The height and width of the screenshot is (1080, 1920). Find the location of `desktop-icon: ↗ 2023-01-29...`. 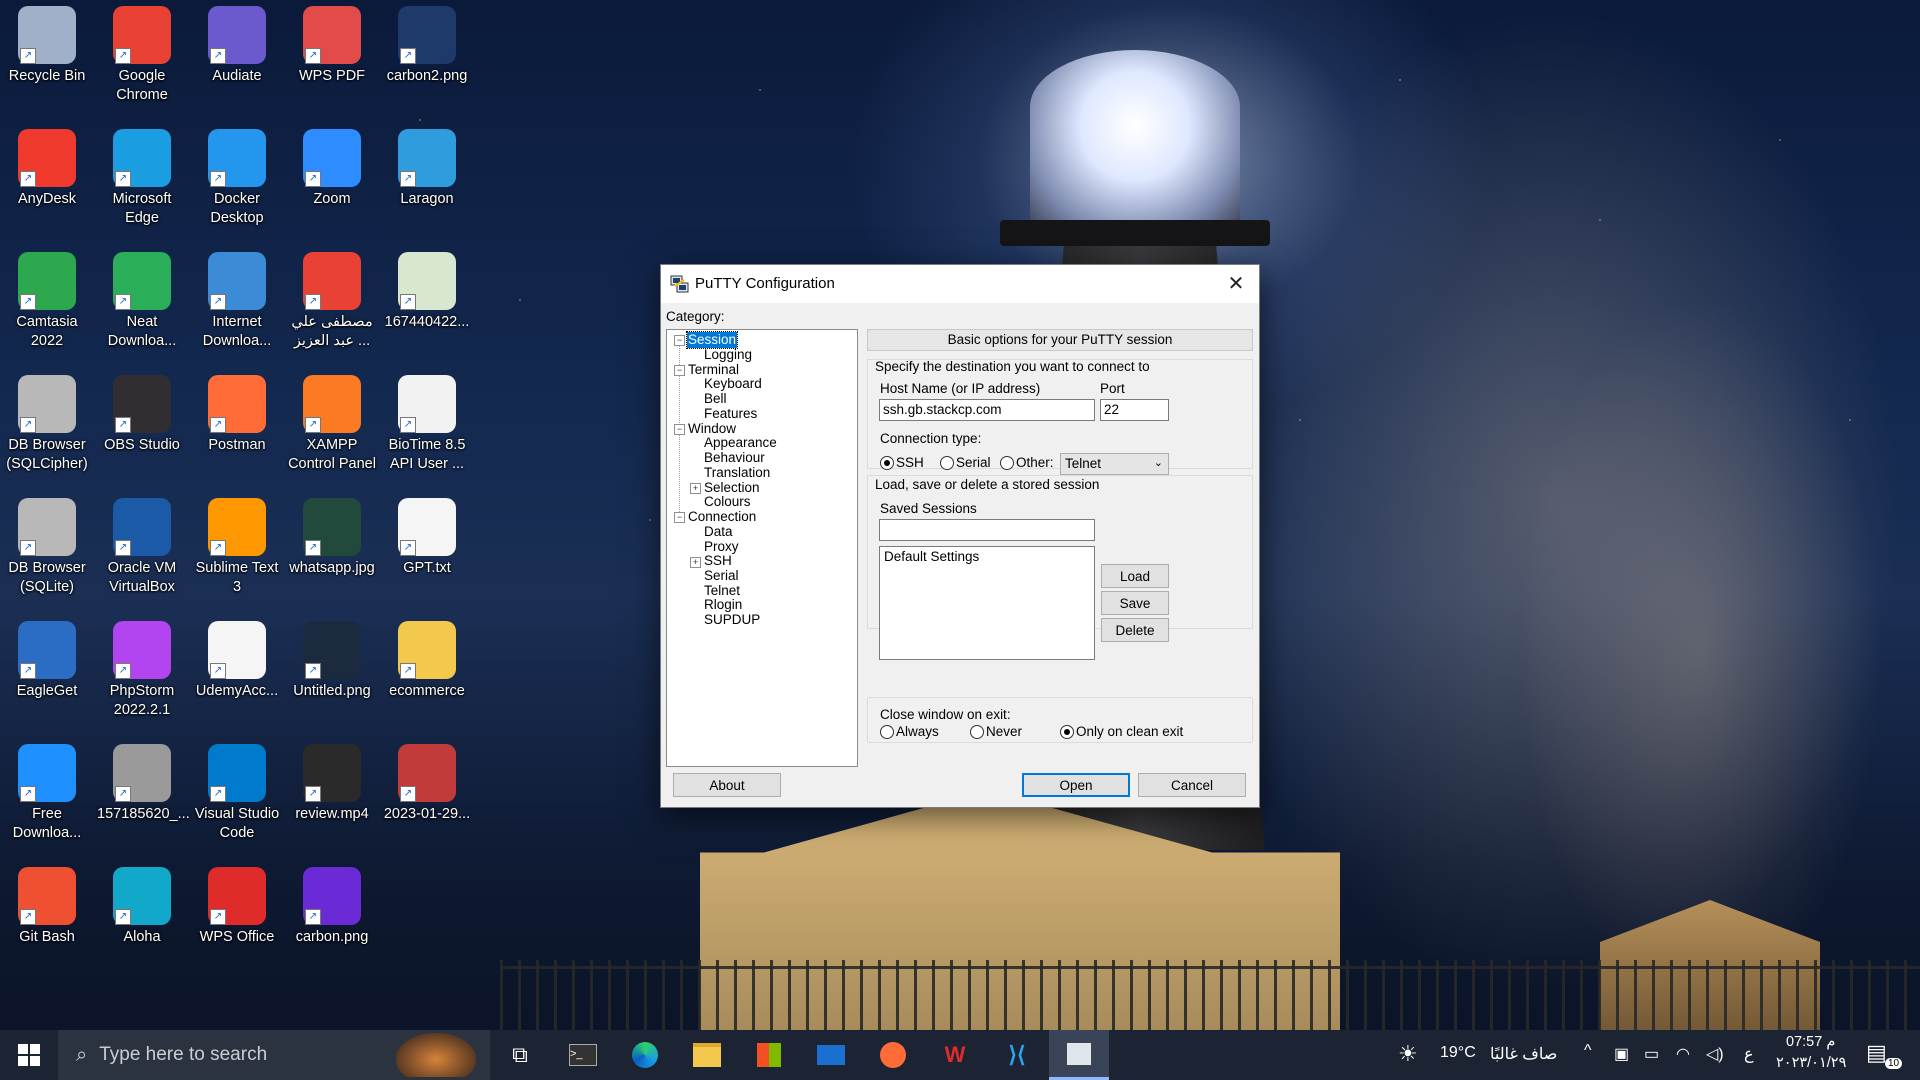

desktop-icon: ↗ 2023-01-29... is located at coordinates (427, 781).